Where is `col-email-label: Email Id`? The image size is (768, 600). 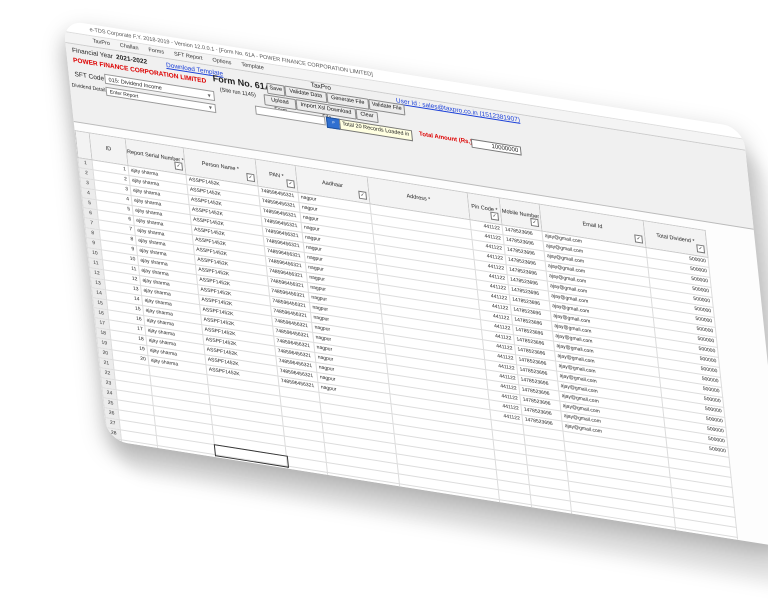 col-email-label: Email Id is located at coordinates (592, 226).